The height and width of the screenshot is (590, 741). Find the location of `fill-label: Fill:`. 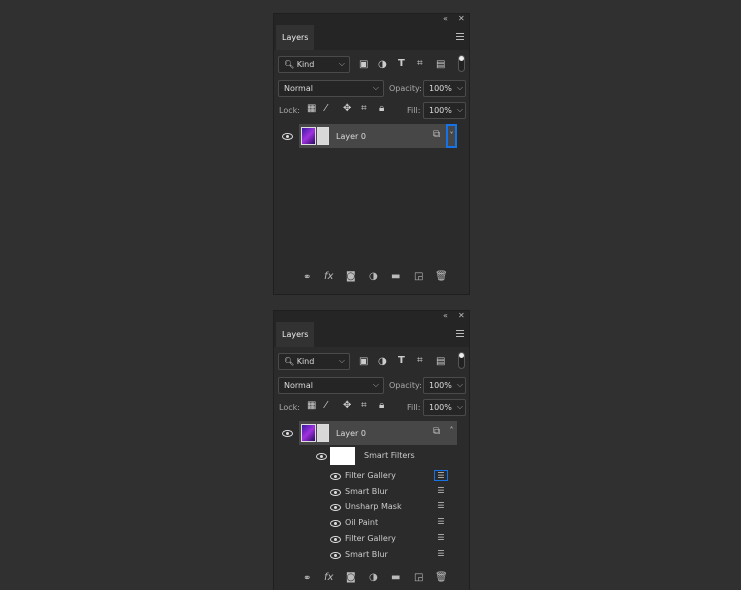

fill-label: Fill: is located at coordinates (414, 407).